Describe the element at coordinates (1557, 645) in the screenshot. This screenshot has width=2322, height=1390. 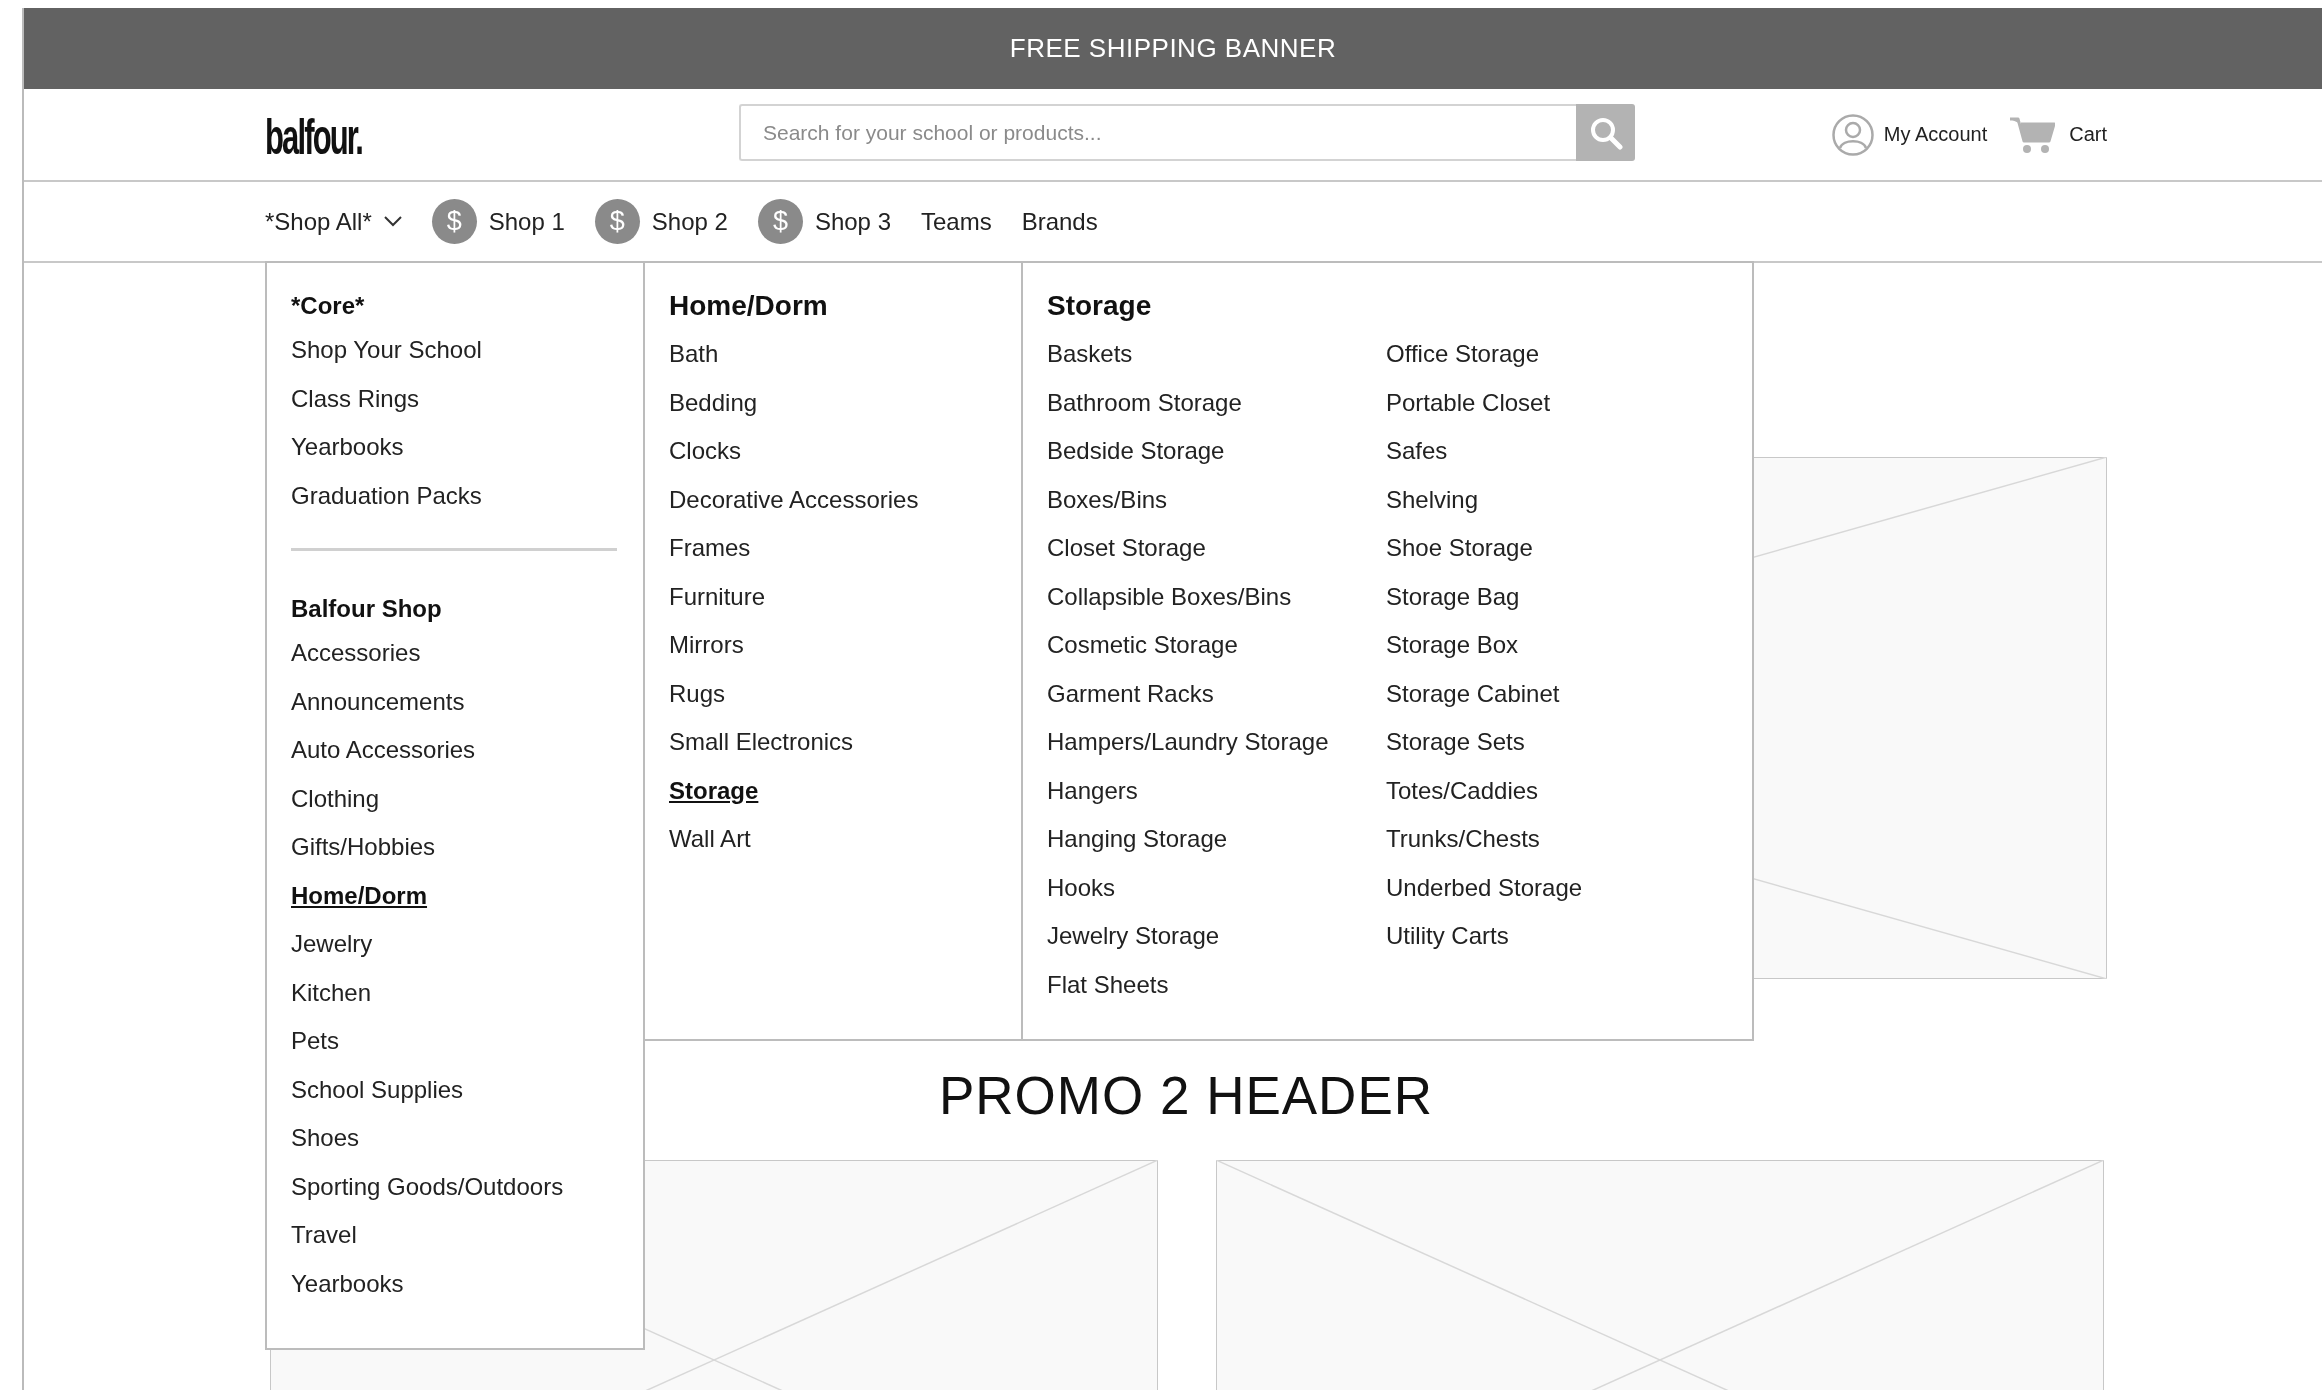
I see `menu-item: Storage Box` at that location.